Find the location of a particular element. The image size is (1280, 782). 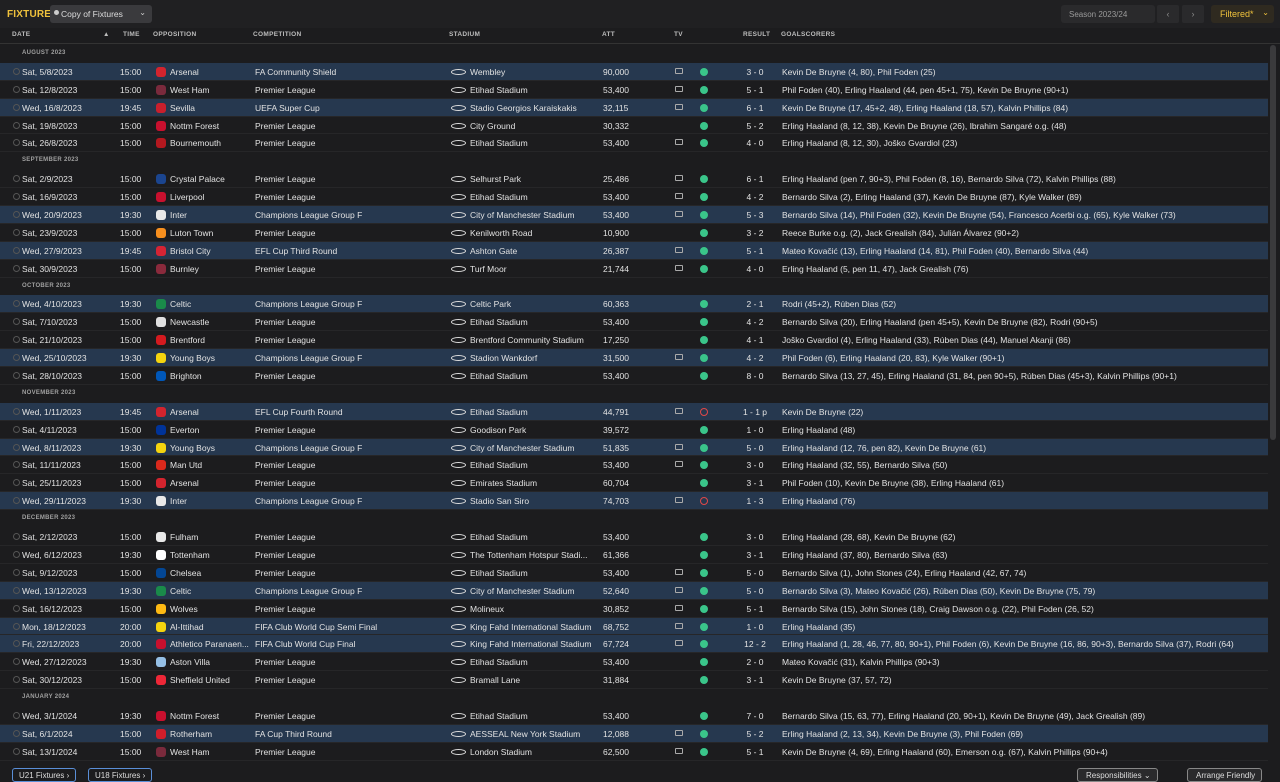

result: 3 - 1 is located at coordinates (755, 680).